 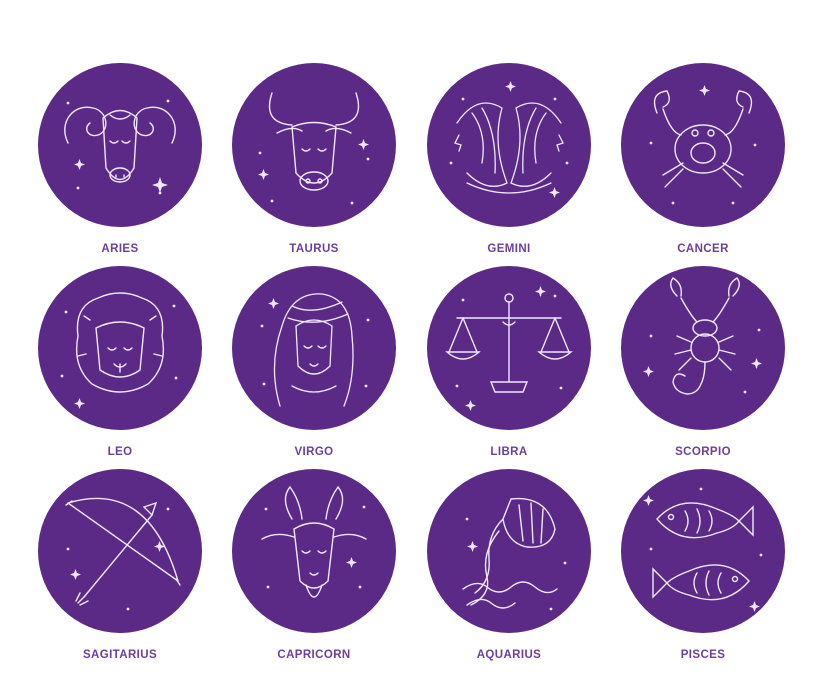 I want to click on water-bearer-icon, so click(x=514, y=554).